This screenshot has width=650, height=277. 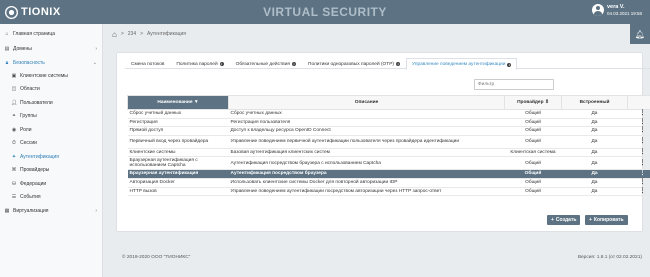 What do you see at coordinates (51, 102) in the screenshot?
I see `sidebar-item-users: 👤︎ Пользователи` at bounding box center [51, 102].